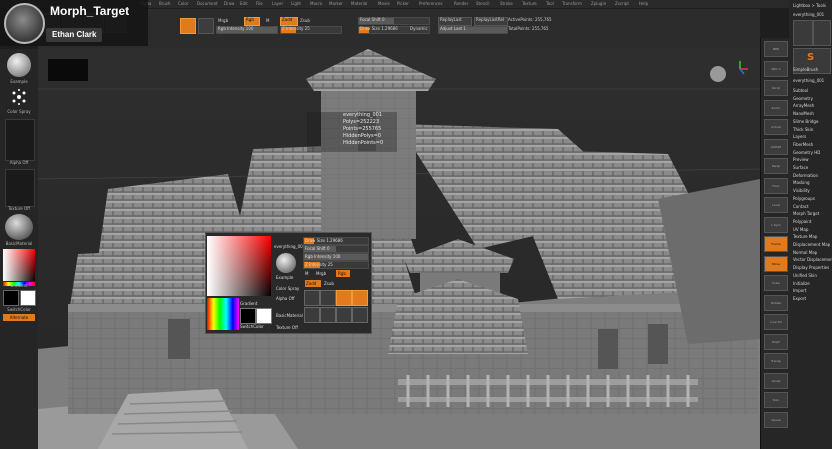 The image size is (832, 449). Describe the element at coordinates (812, 259) in the screenshot. I see `tool-menu-vector-displacement-map: Vector Displacement Map` at that location.